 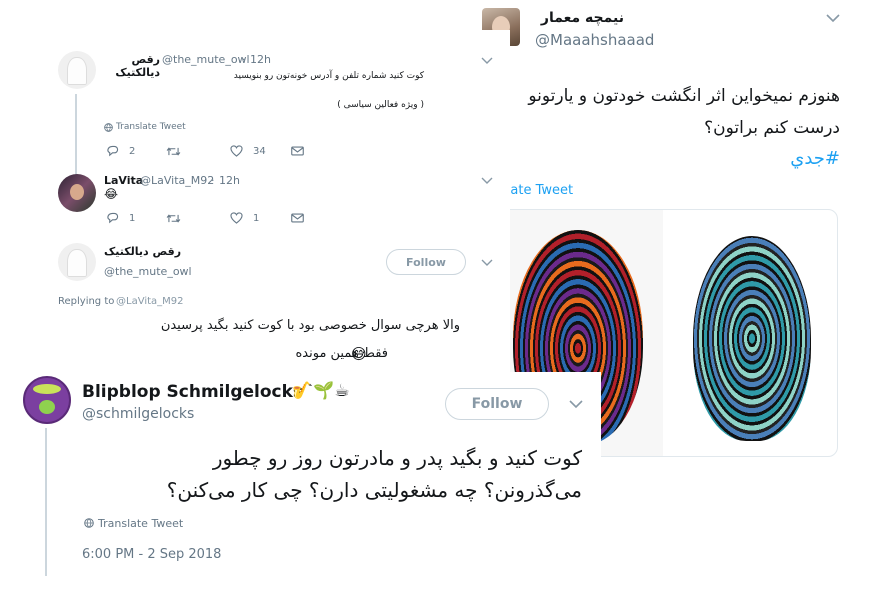 I want to click on reply-button: 2, so click(x=120, y=151).